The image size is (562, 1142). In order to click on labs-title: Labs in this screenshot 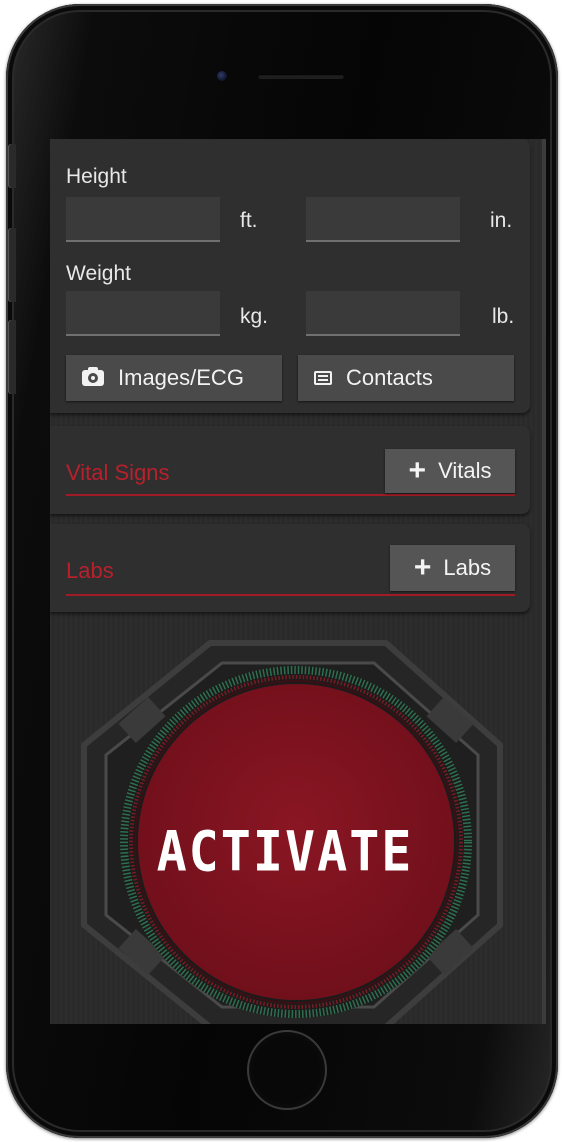, I will do `click(90, 570)`.